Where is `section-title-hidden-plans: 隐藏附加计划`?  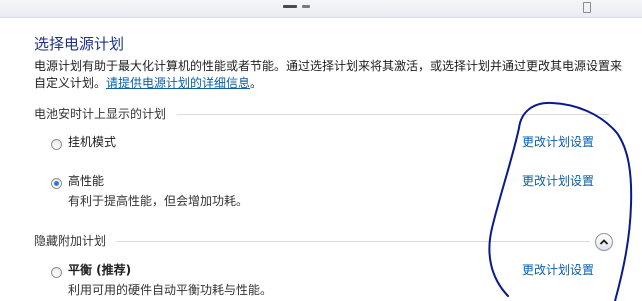
section-title-hidden-plans: 隐藏附加计划 is located at coordinates (70, 241).